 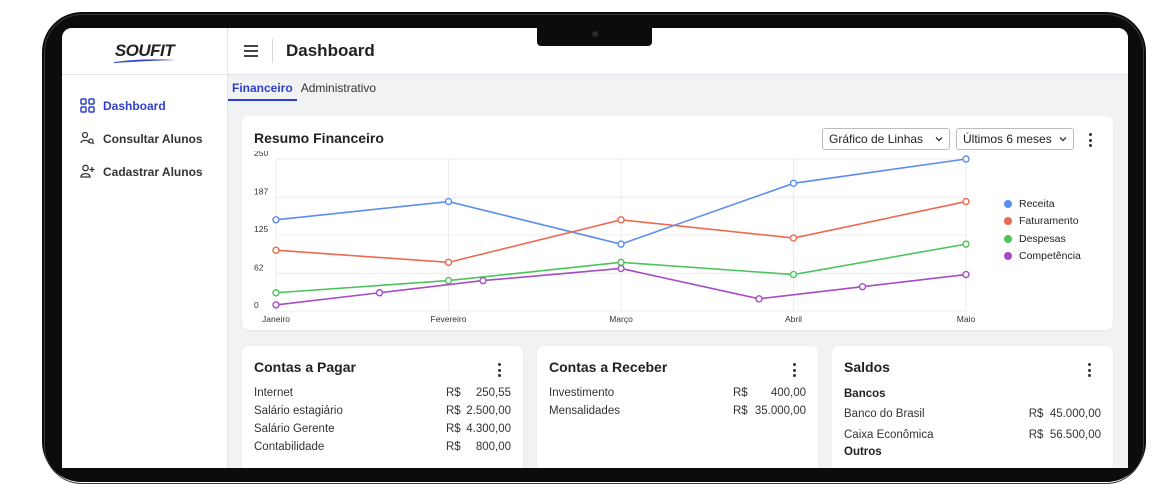 What do you see at coordinates (793, 319) in the screenshot?
I see `x-tick-label: Abril` at bounding box center [793, 319].